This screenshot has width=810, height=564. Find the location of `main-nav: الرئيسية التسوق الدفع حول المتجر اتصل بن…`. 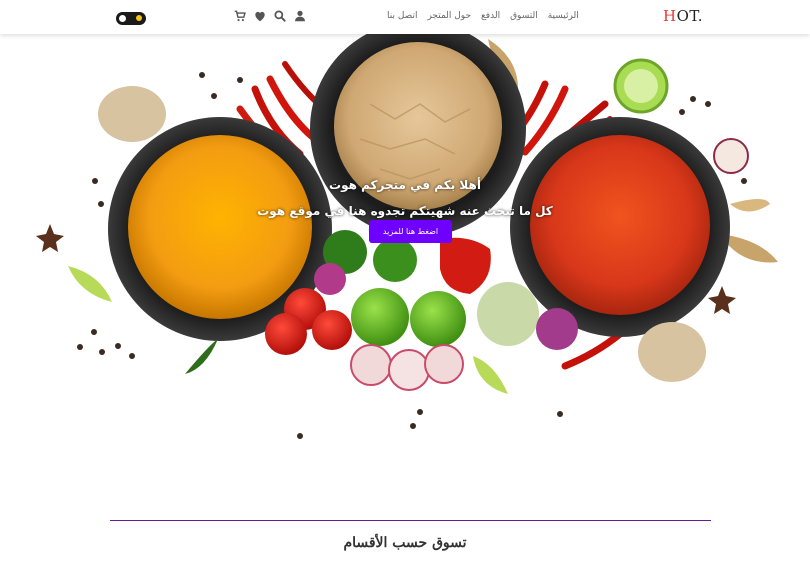

main-nav: الرئيسية التسوق الدفع حول المتجر اتصل بن… is located at coordinates (483, 16).